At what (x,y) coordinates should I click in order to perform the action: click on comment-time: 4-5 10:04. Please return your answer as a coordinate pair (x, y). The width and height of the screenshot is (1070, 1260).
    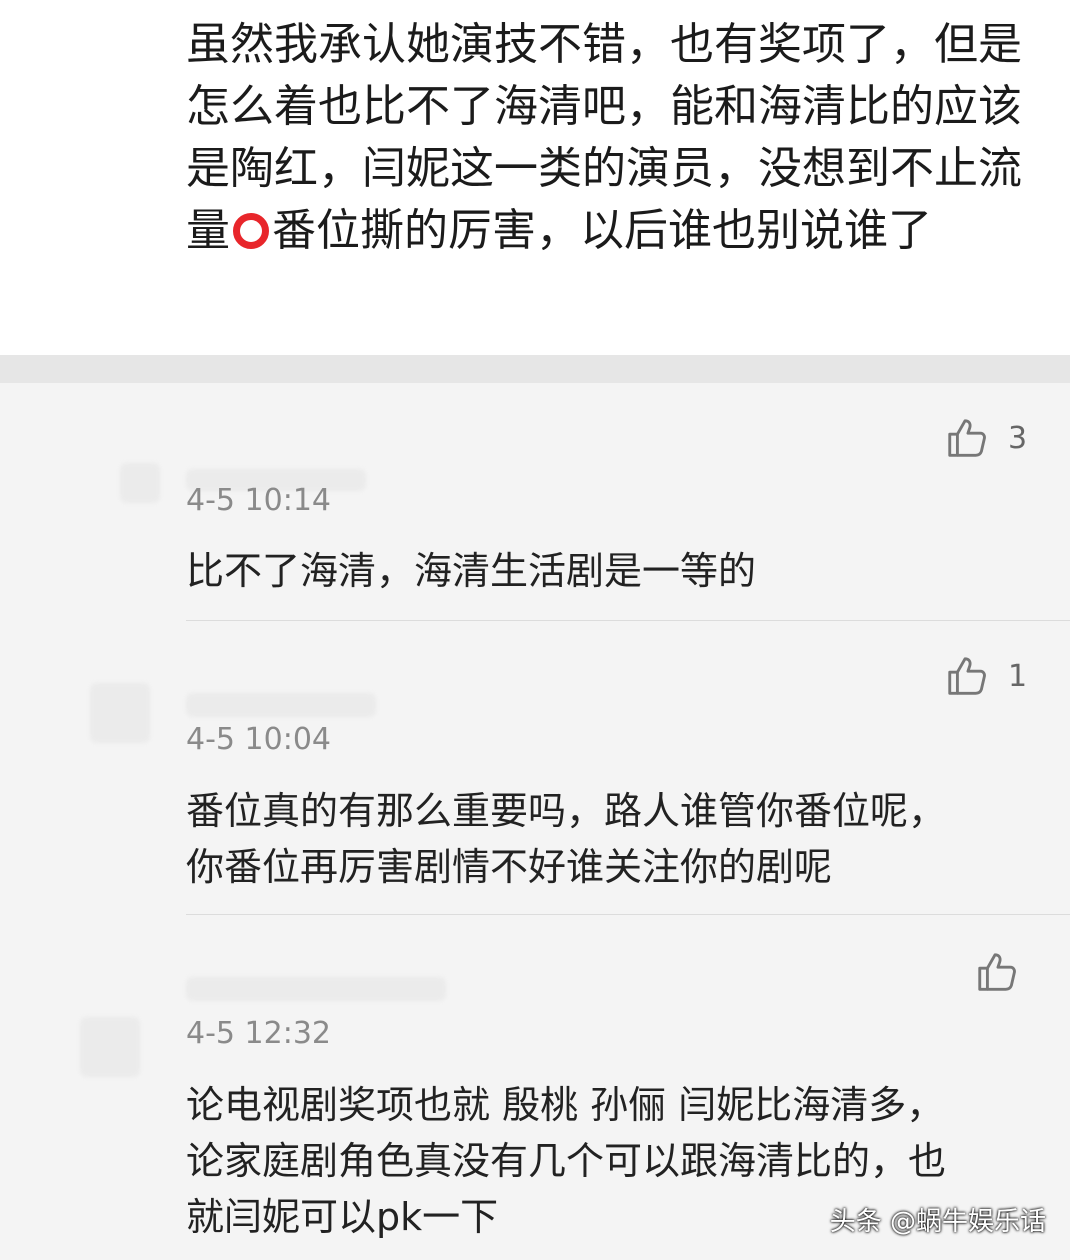
    Looking at the image, I should click on (258, 739).